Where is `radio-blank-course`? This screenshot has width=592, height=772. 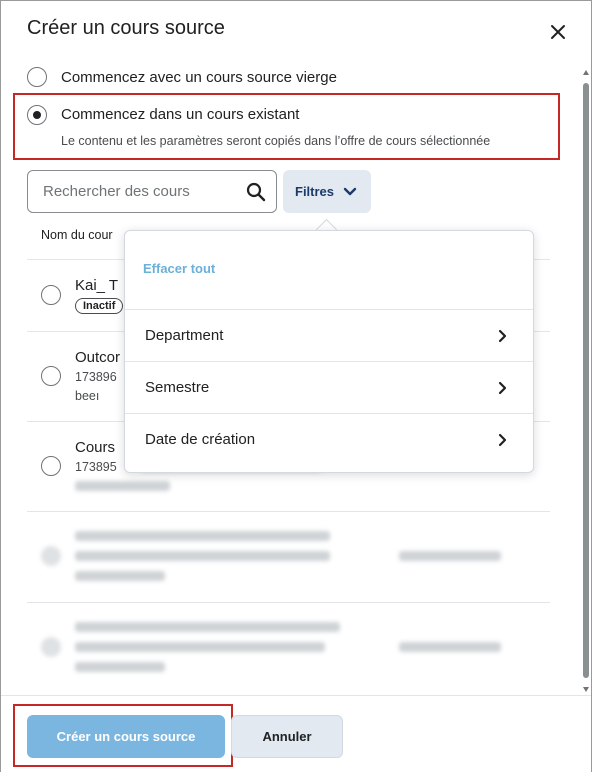
radio-blank-course is located at coordinates (37, 77).